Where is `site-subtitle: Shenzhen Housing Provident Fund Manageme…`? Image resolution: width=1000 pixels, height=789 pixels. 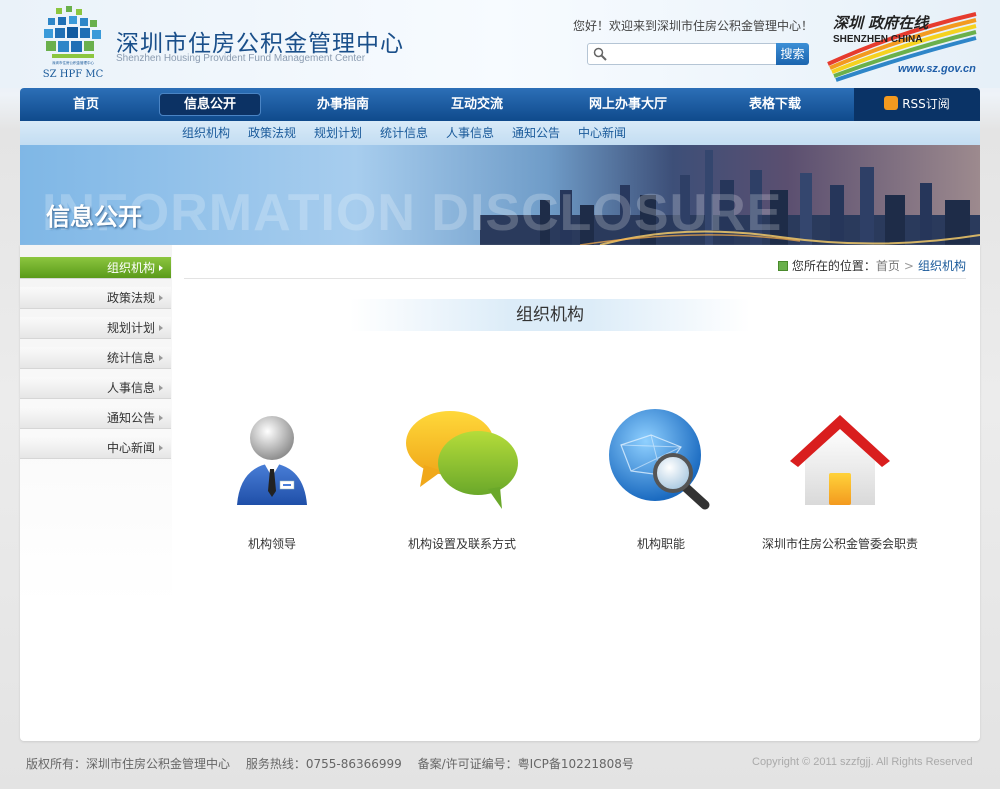
site-subtitle: Shenzhen Housing Provident Fund Manageme… is located at coordinates (241, 58).